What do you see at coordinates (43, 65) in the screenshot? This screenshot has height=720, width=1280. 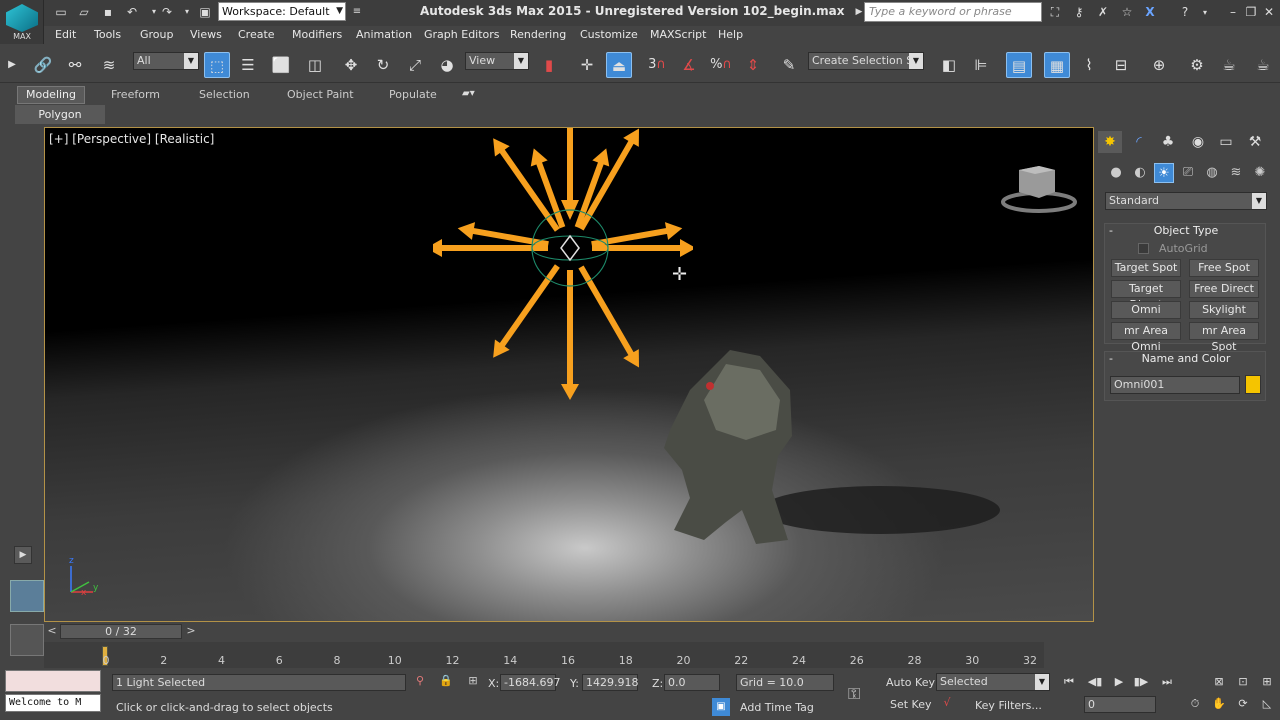 I see `link-icon: 🔗` at bounding box center [43, 65].